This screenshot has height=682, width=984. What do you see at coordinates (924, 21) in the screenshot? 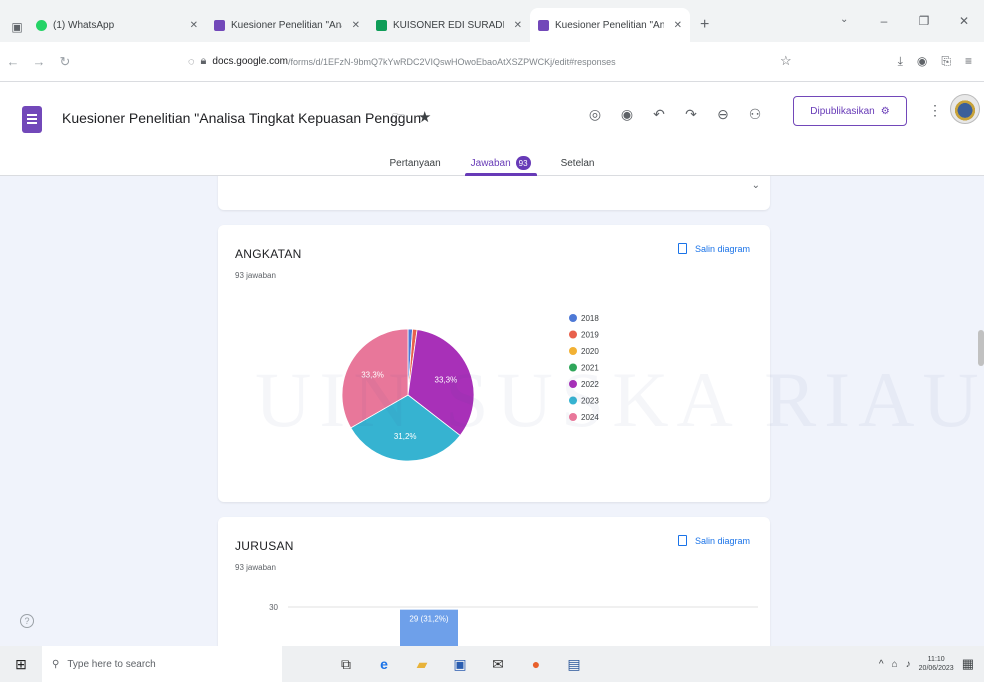
I see `restore-icon: ❐` at bounding box center [924, 21].